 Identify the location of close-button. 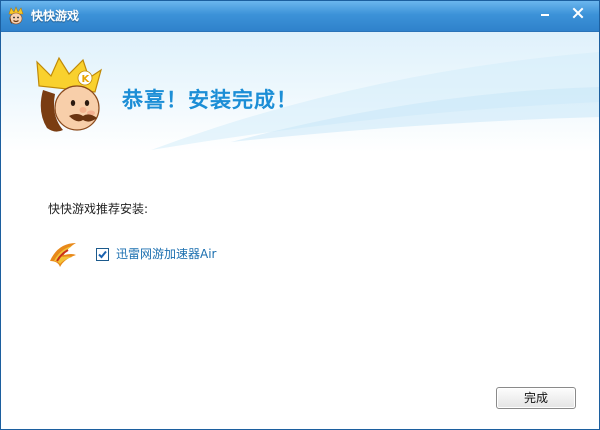
(578, 13).